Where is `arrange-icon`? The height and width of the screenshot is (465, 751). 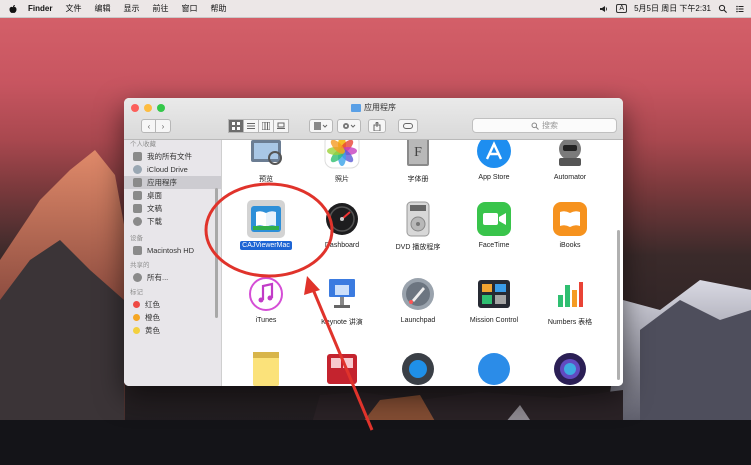 arrange-icon is located at coordinates (321, 126).